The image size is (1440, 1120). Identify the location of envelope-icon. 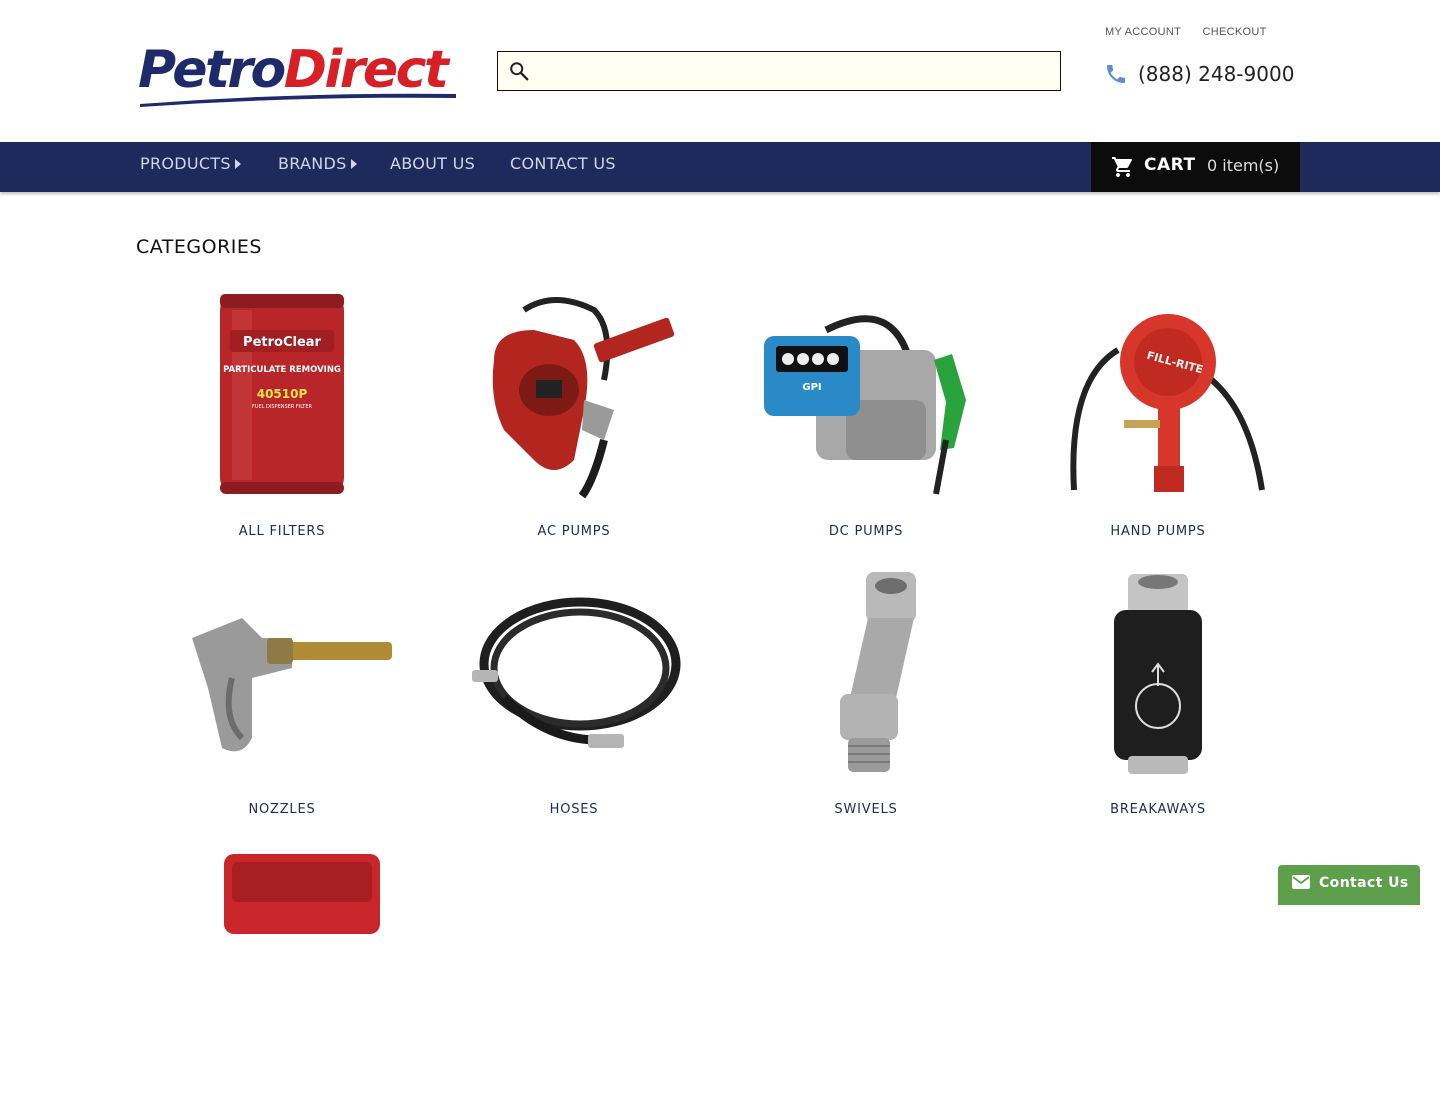
(1301, 882).